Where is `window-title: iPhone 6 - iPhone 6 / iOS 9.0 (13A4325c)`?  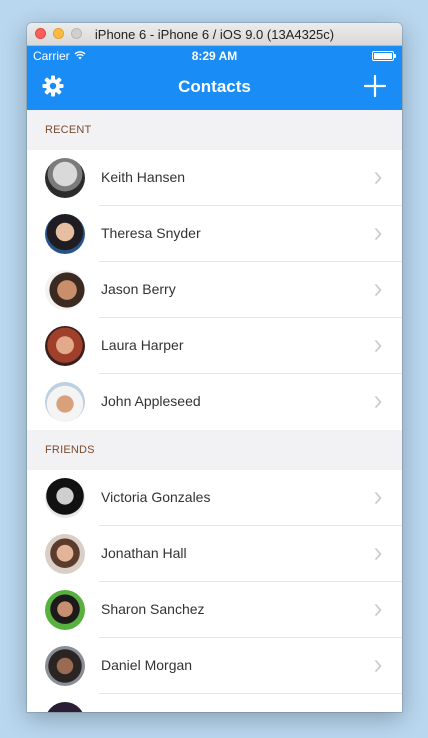 window-title: iPhone 6 - iPhone 6 / iOS 9.0 (13A4325c) is located at coordinates (214, 34).